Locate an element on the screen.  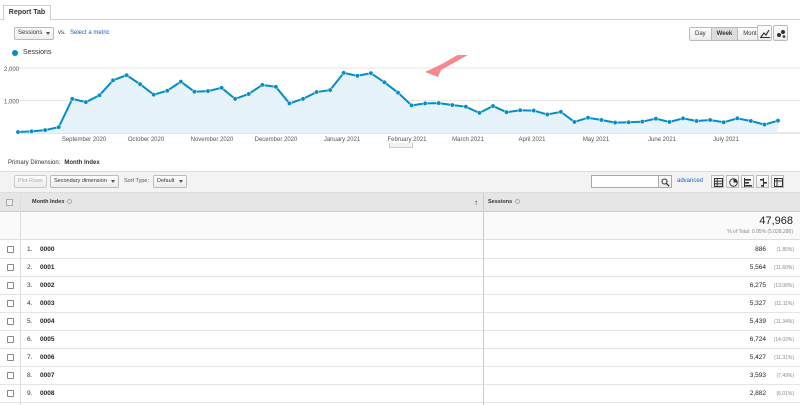
row-month-index: 0002 is located at coordinates (47, 285).